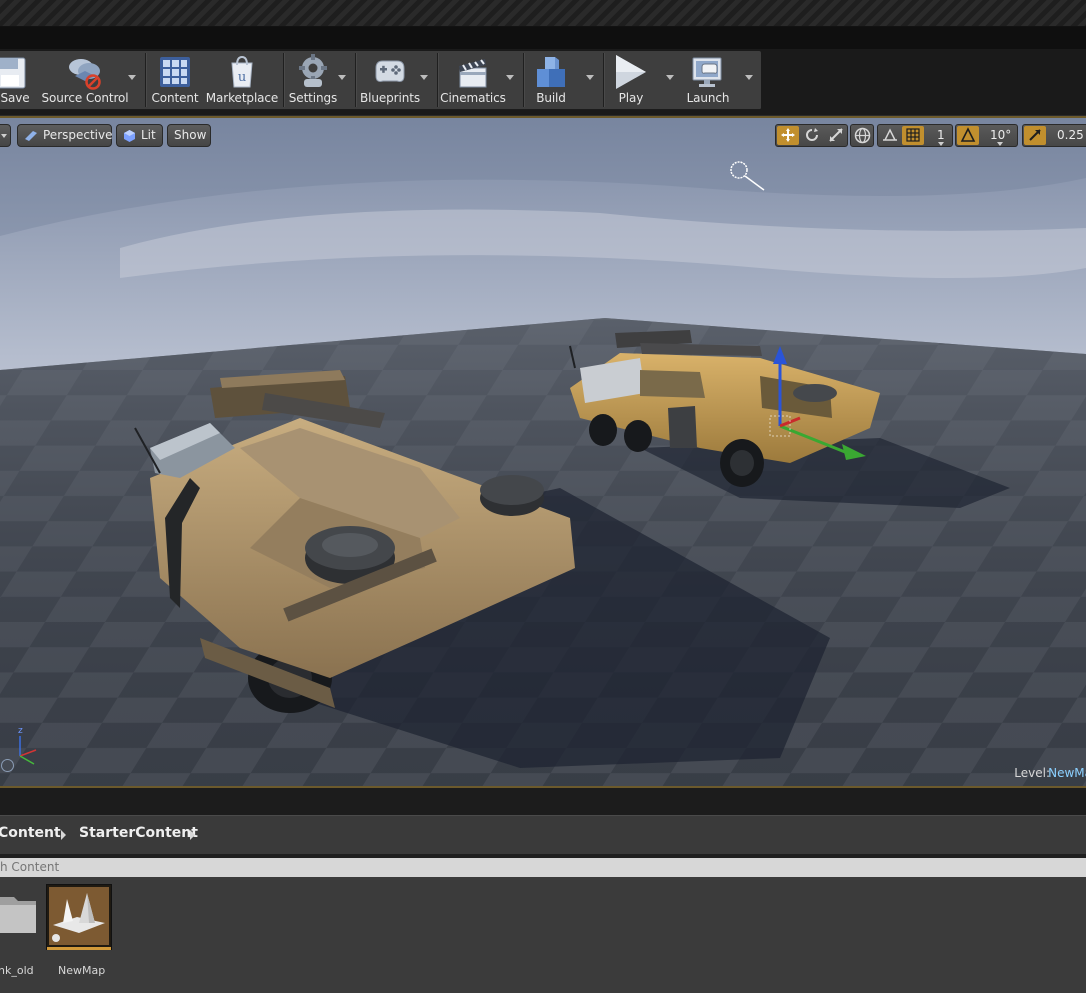  Describe the element at coordinates (473, 98) in the screenshot. I see `cinematics-label: Cinematics` at that location.